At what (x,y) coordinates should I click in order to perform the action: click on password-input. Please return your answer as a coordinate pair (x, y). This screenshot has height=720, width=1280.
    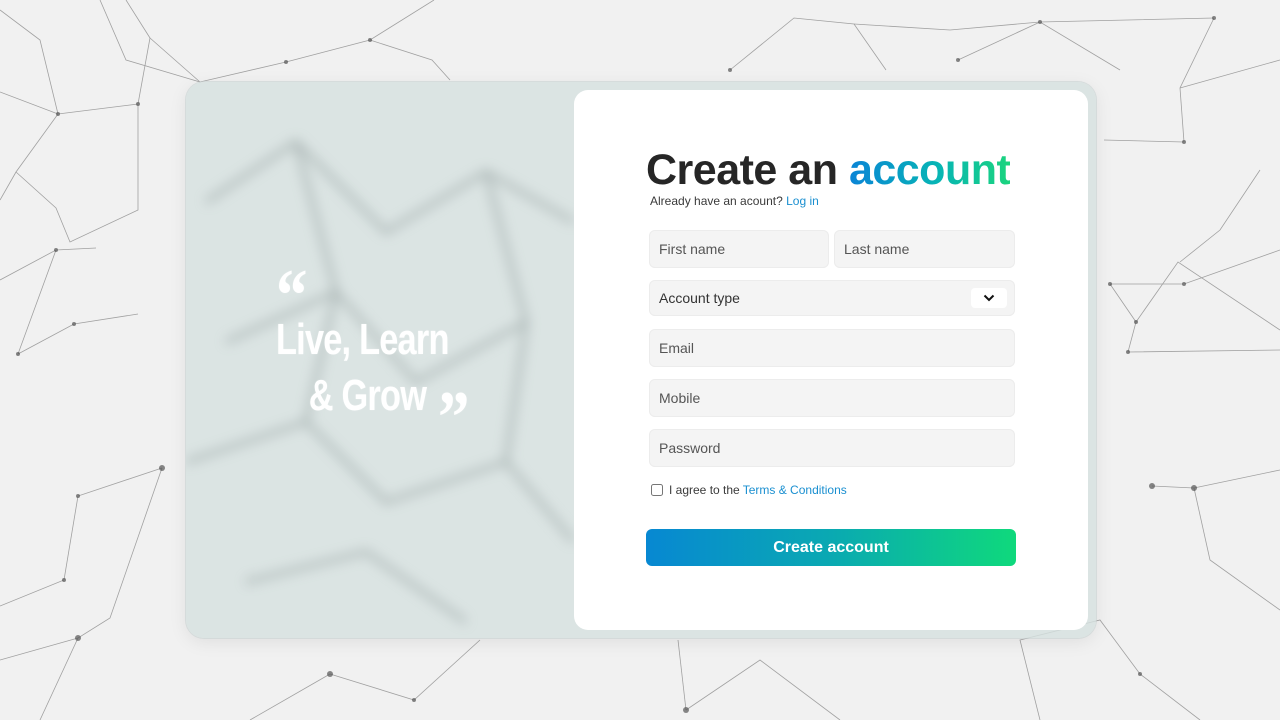
    Looking at the image, I should click on (832, 448).